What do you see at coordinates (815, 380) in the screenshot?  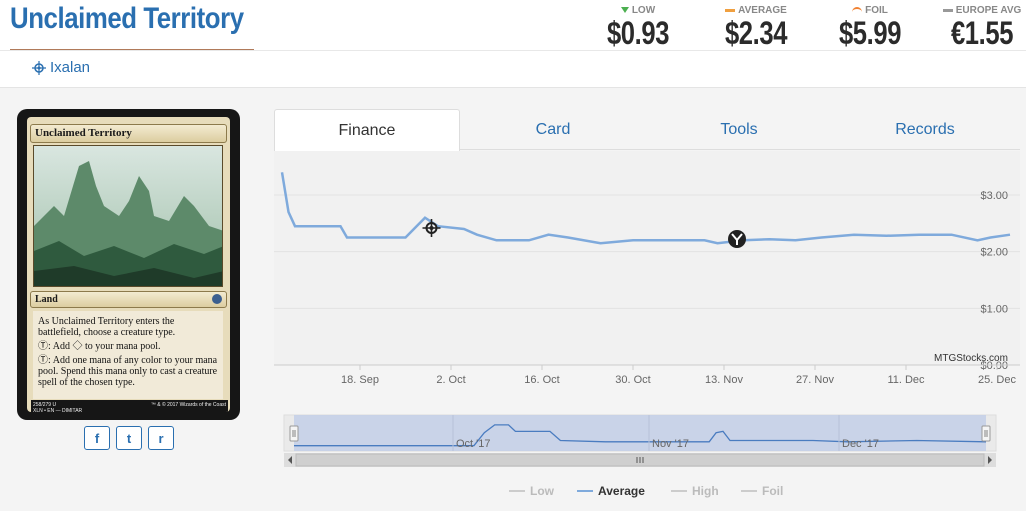 I see `x-tick-label: 27. Nov` at bounding box center [815, 380].